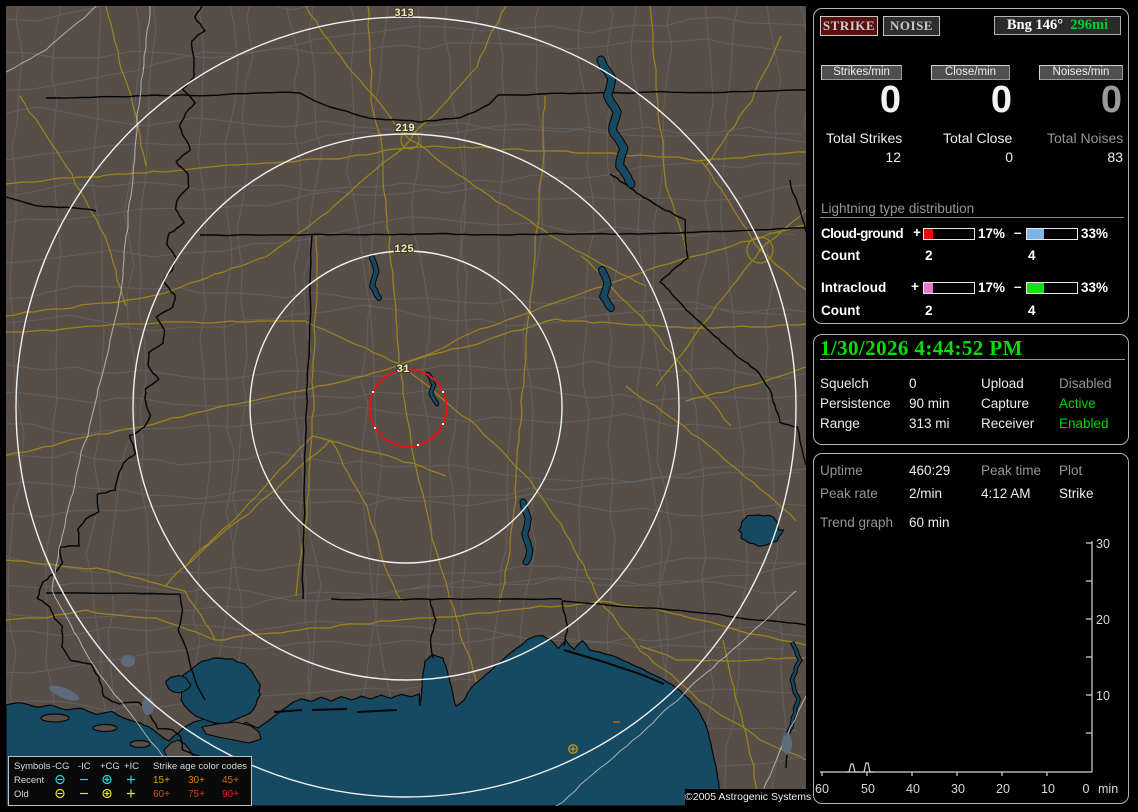 This screenshot has height=812, width=1138. Describe the element at coordinates (60, 766) in the screenshot. I see `svg-text: -CG` at that location.